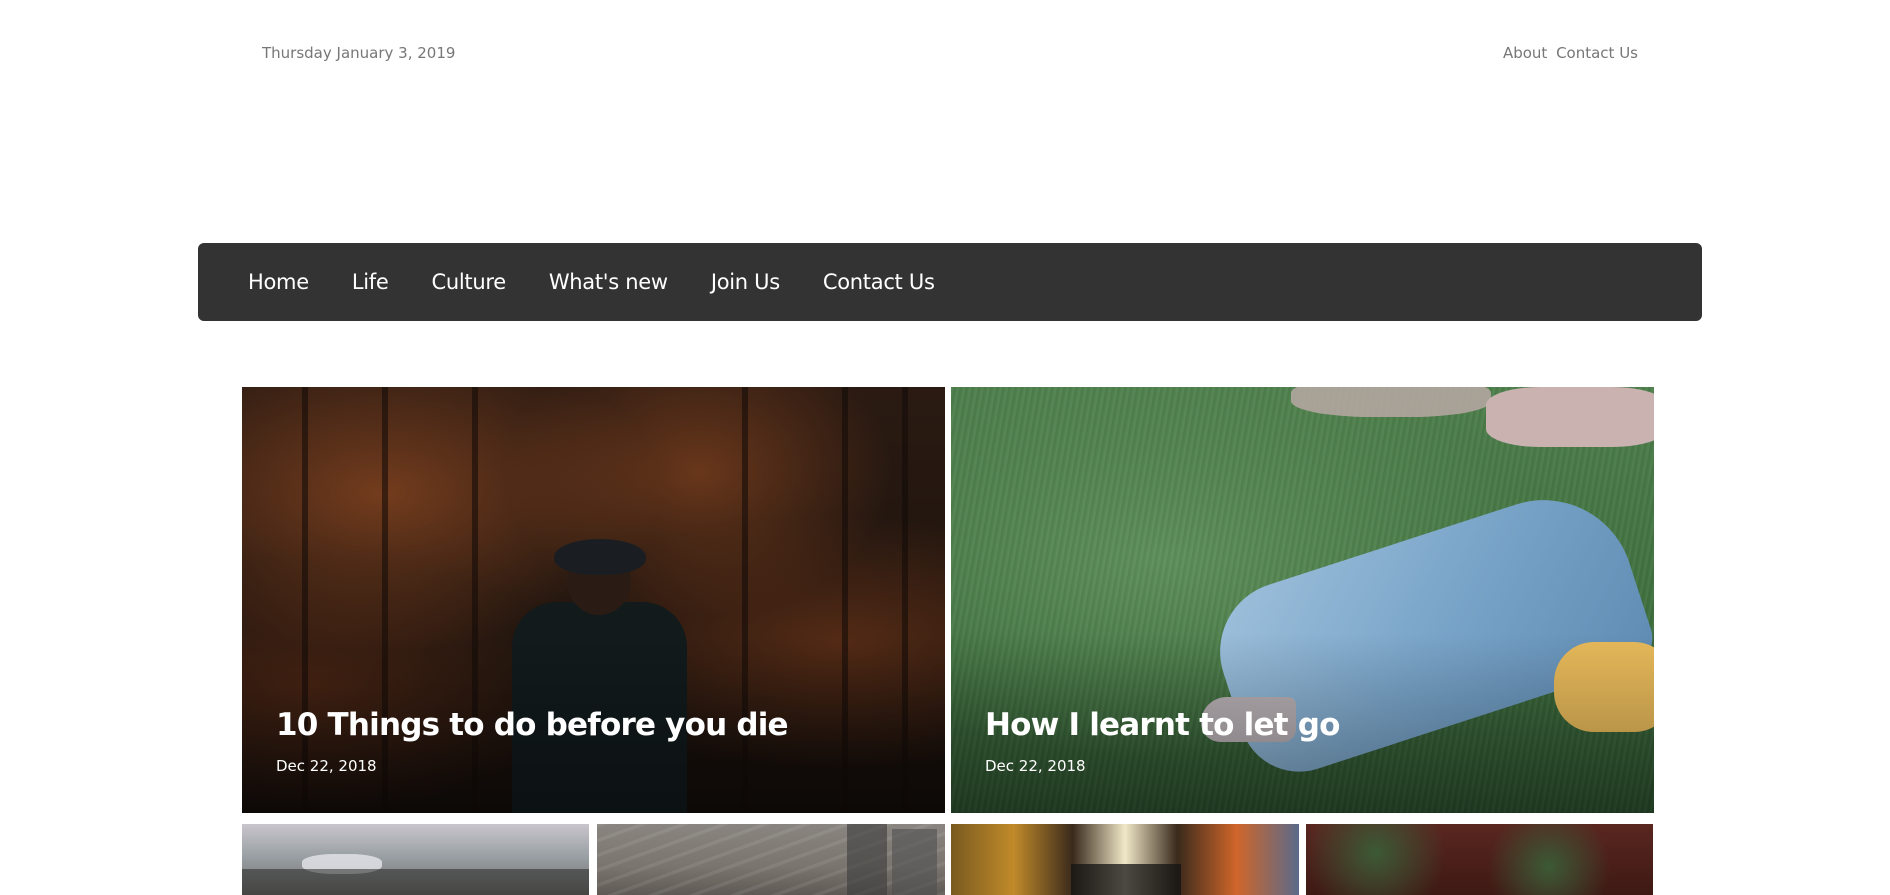 The width and height of the screenshot is (1890, 895). What do you see at coordinates (771, 859) in the screenshot?
I see `post-thumbnail-railway` at bounding box center [771, 859].